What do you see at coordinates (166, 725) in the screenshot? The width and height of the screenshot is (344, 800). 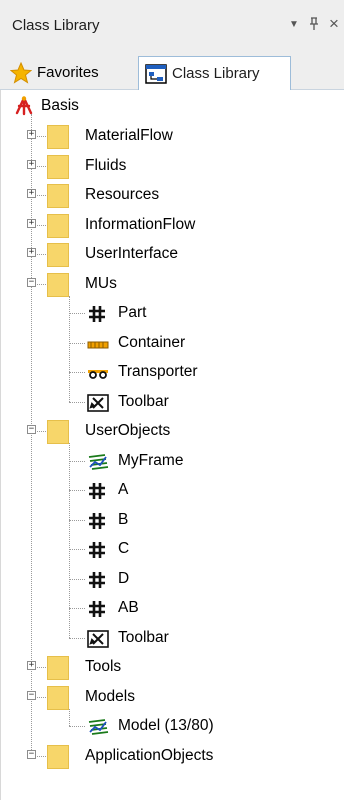 I see `tree-item-label: Model (13/80)` at bounding box center [166, 725].